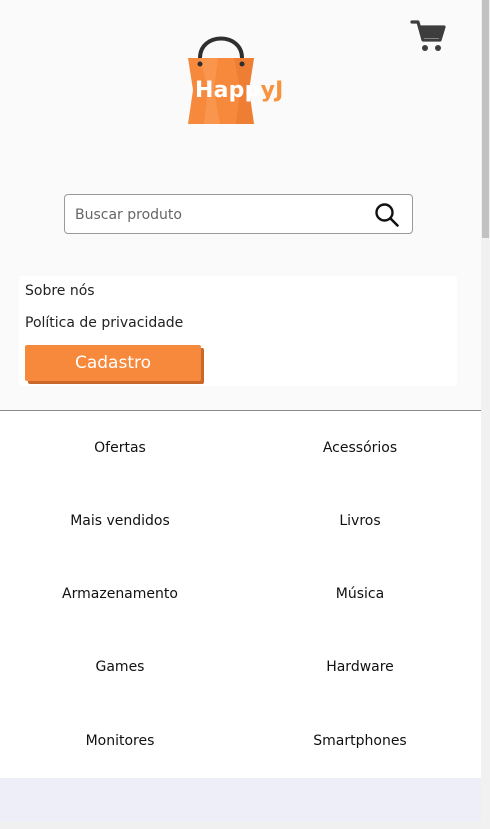  What do you see at coordinates (360, 521) in the screenshot?
I see `category-livros: Livros` at bounding box center [360, 521].